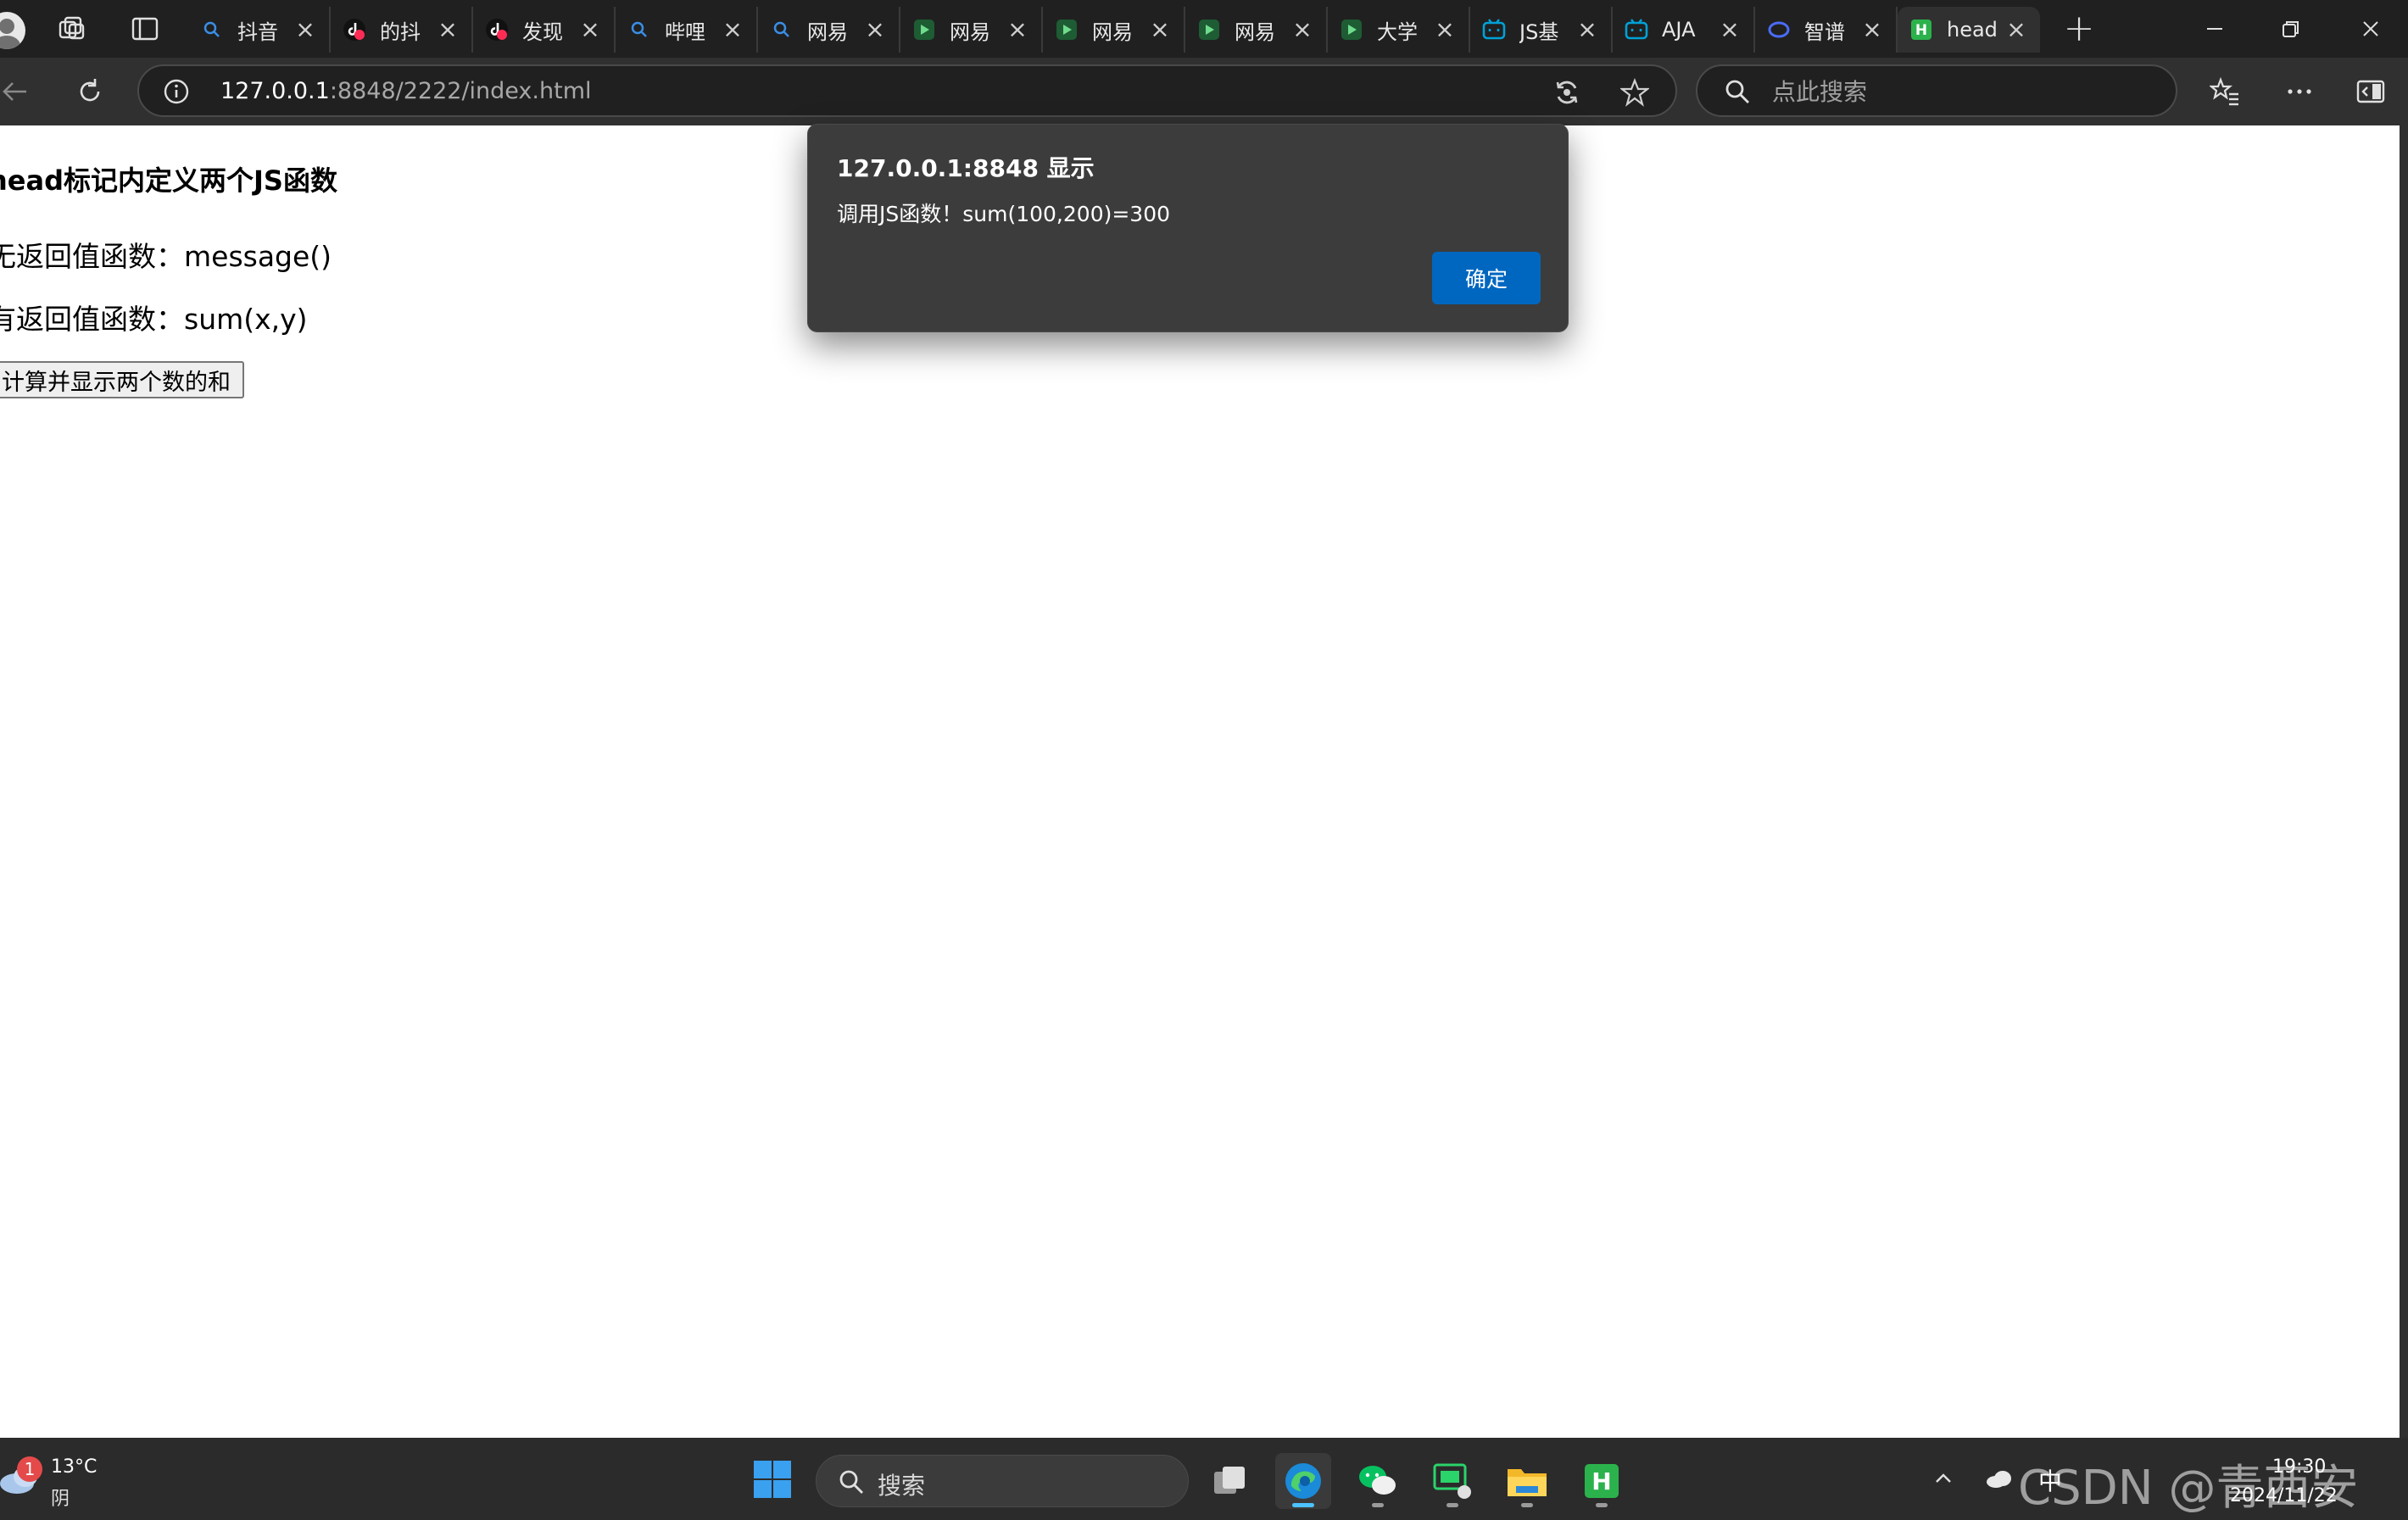 The height and width of the screenshot is (1520, 2408). What do you see at coordinates (1958, 92) in the screenshot?
I see `web-search-input` at bounding box center [1958, 92].